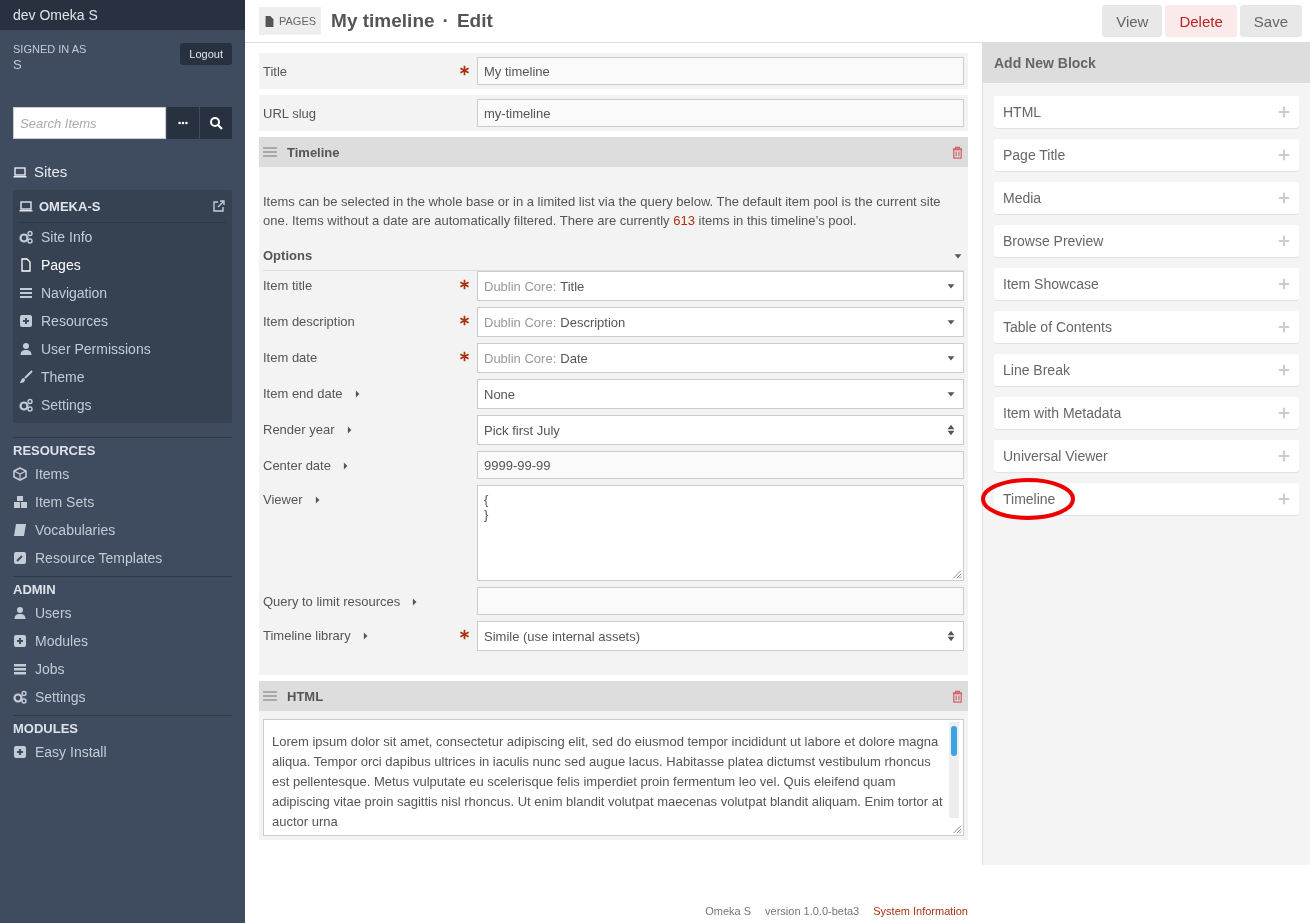  What do you see at coordinates (75, 530) in the screenshot?
I see `nav-link: Vocabularies` at bounding box center [75, 530].